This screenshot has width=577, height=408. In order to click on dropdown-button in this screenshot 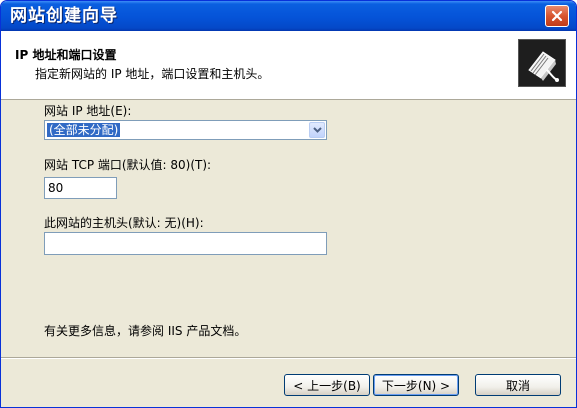, I will do `click(317, 130)`.